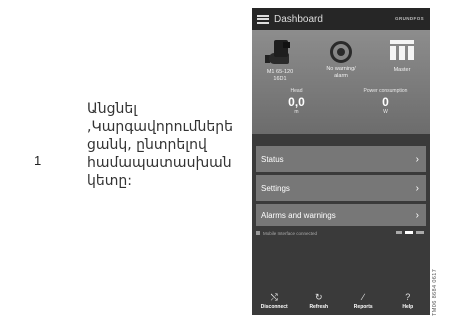 Image resolution: width=450 pixels, height=318 pixels. I want to click on disconnect-button: ⤭ Disconnect, so click(274, 301).